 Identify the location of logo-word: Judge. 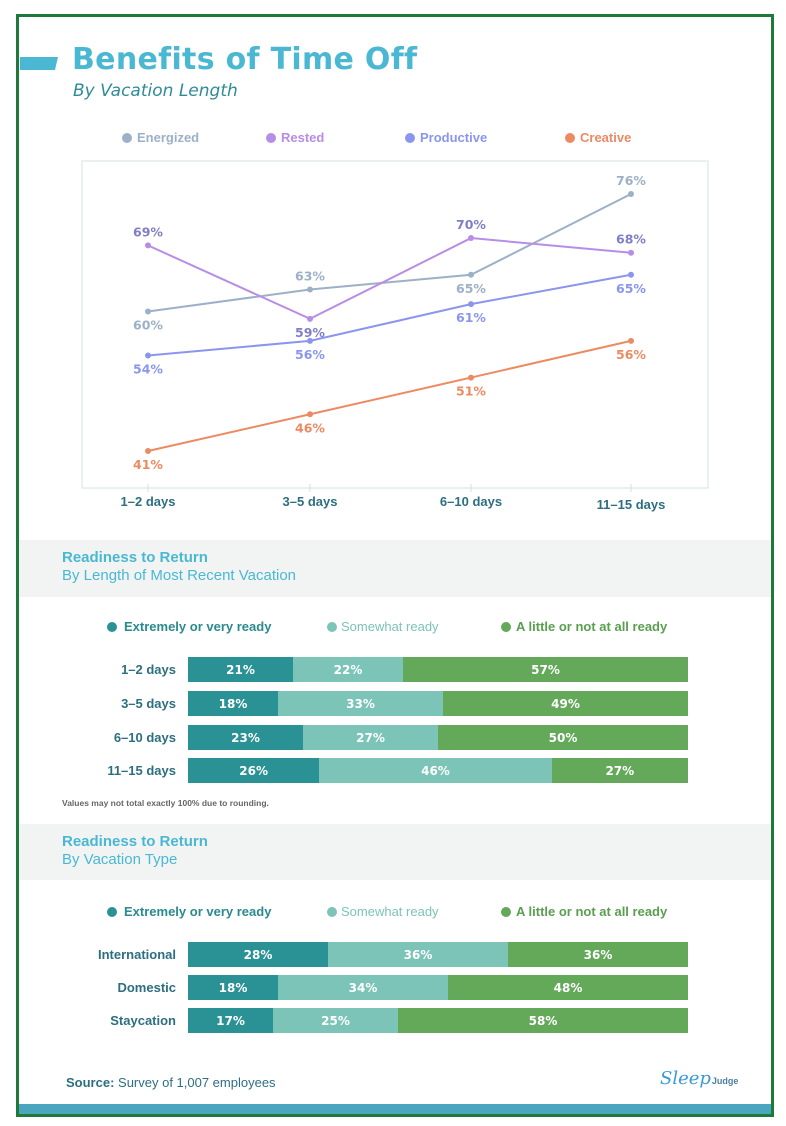
(725, 1081).